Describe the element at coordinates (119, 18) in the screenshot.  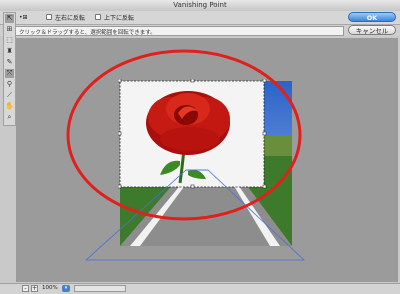
I see `flip-vertical-label: 上下に反転` at that location.